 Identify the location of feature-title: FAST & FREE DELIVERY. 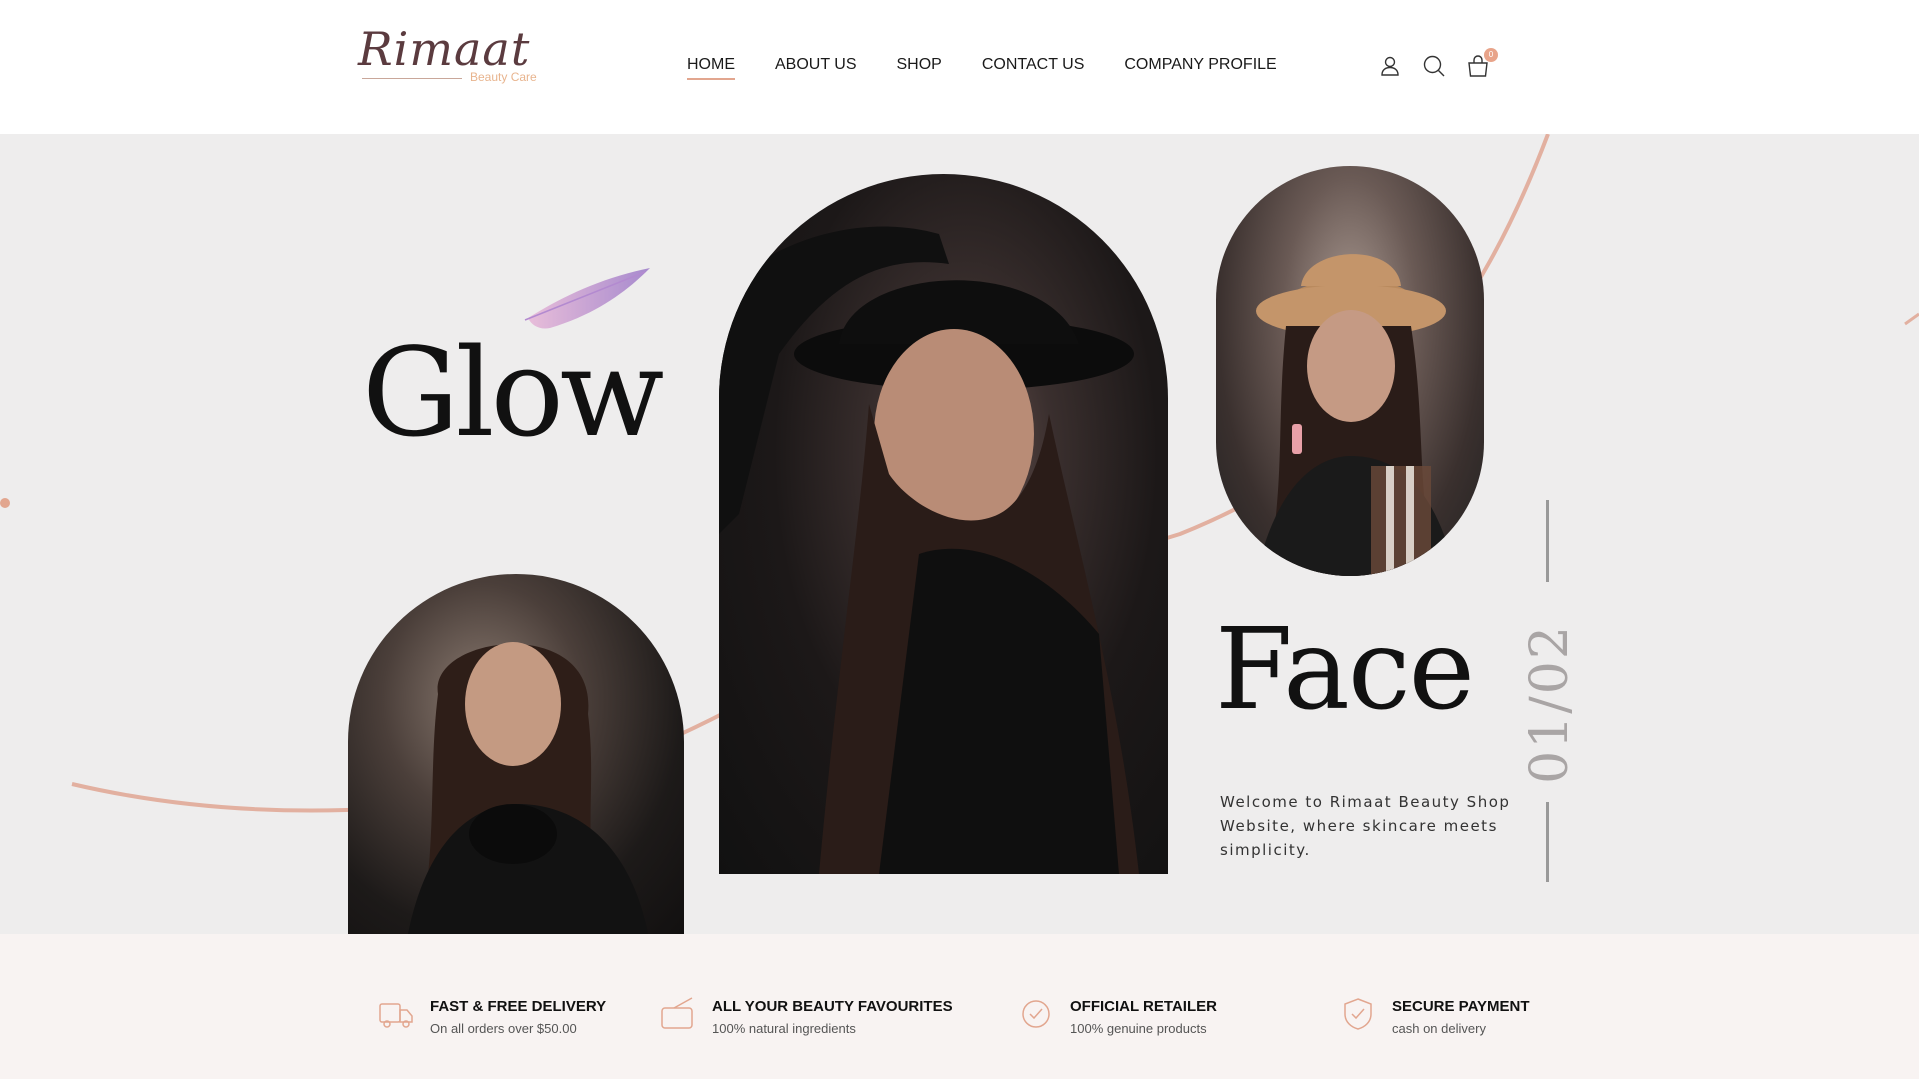
(518, 1006).